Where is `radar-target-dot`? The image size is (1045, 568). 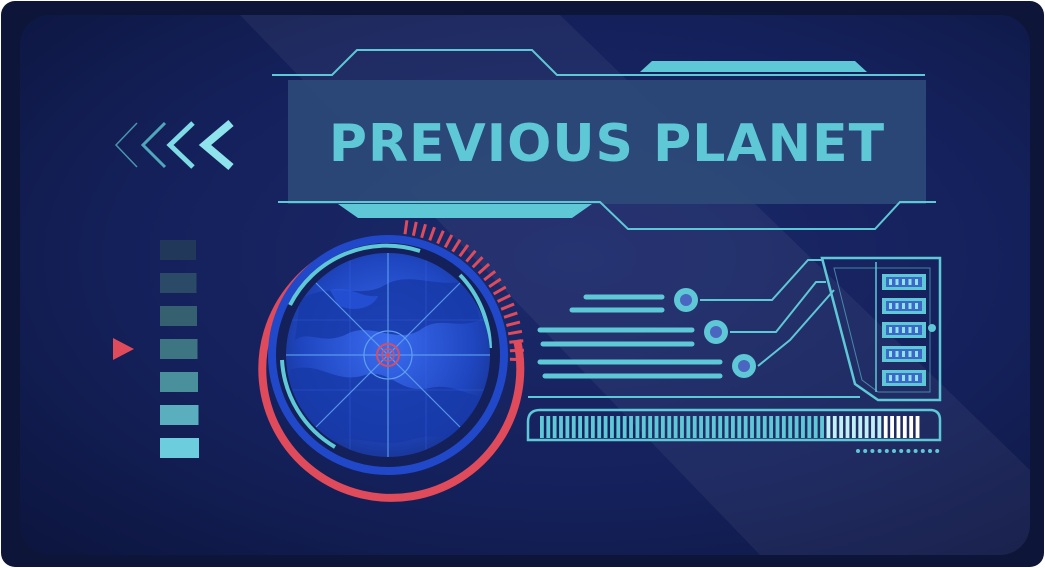
radar-target-dot is located at coordinates (388, 355).